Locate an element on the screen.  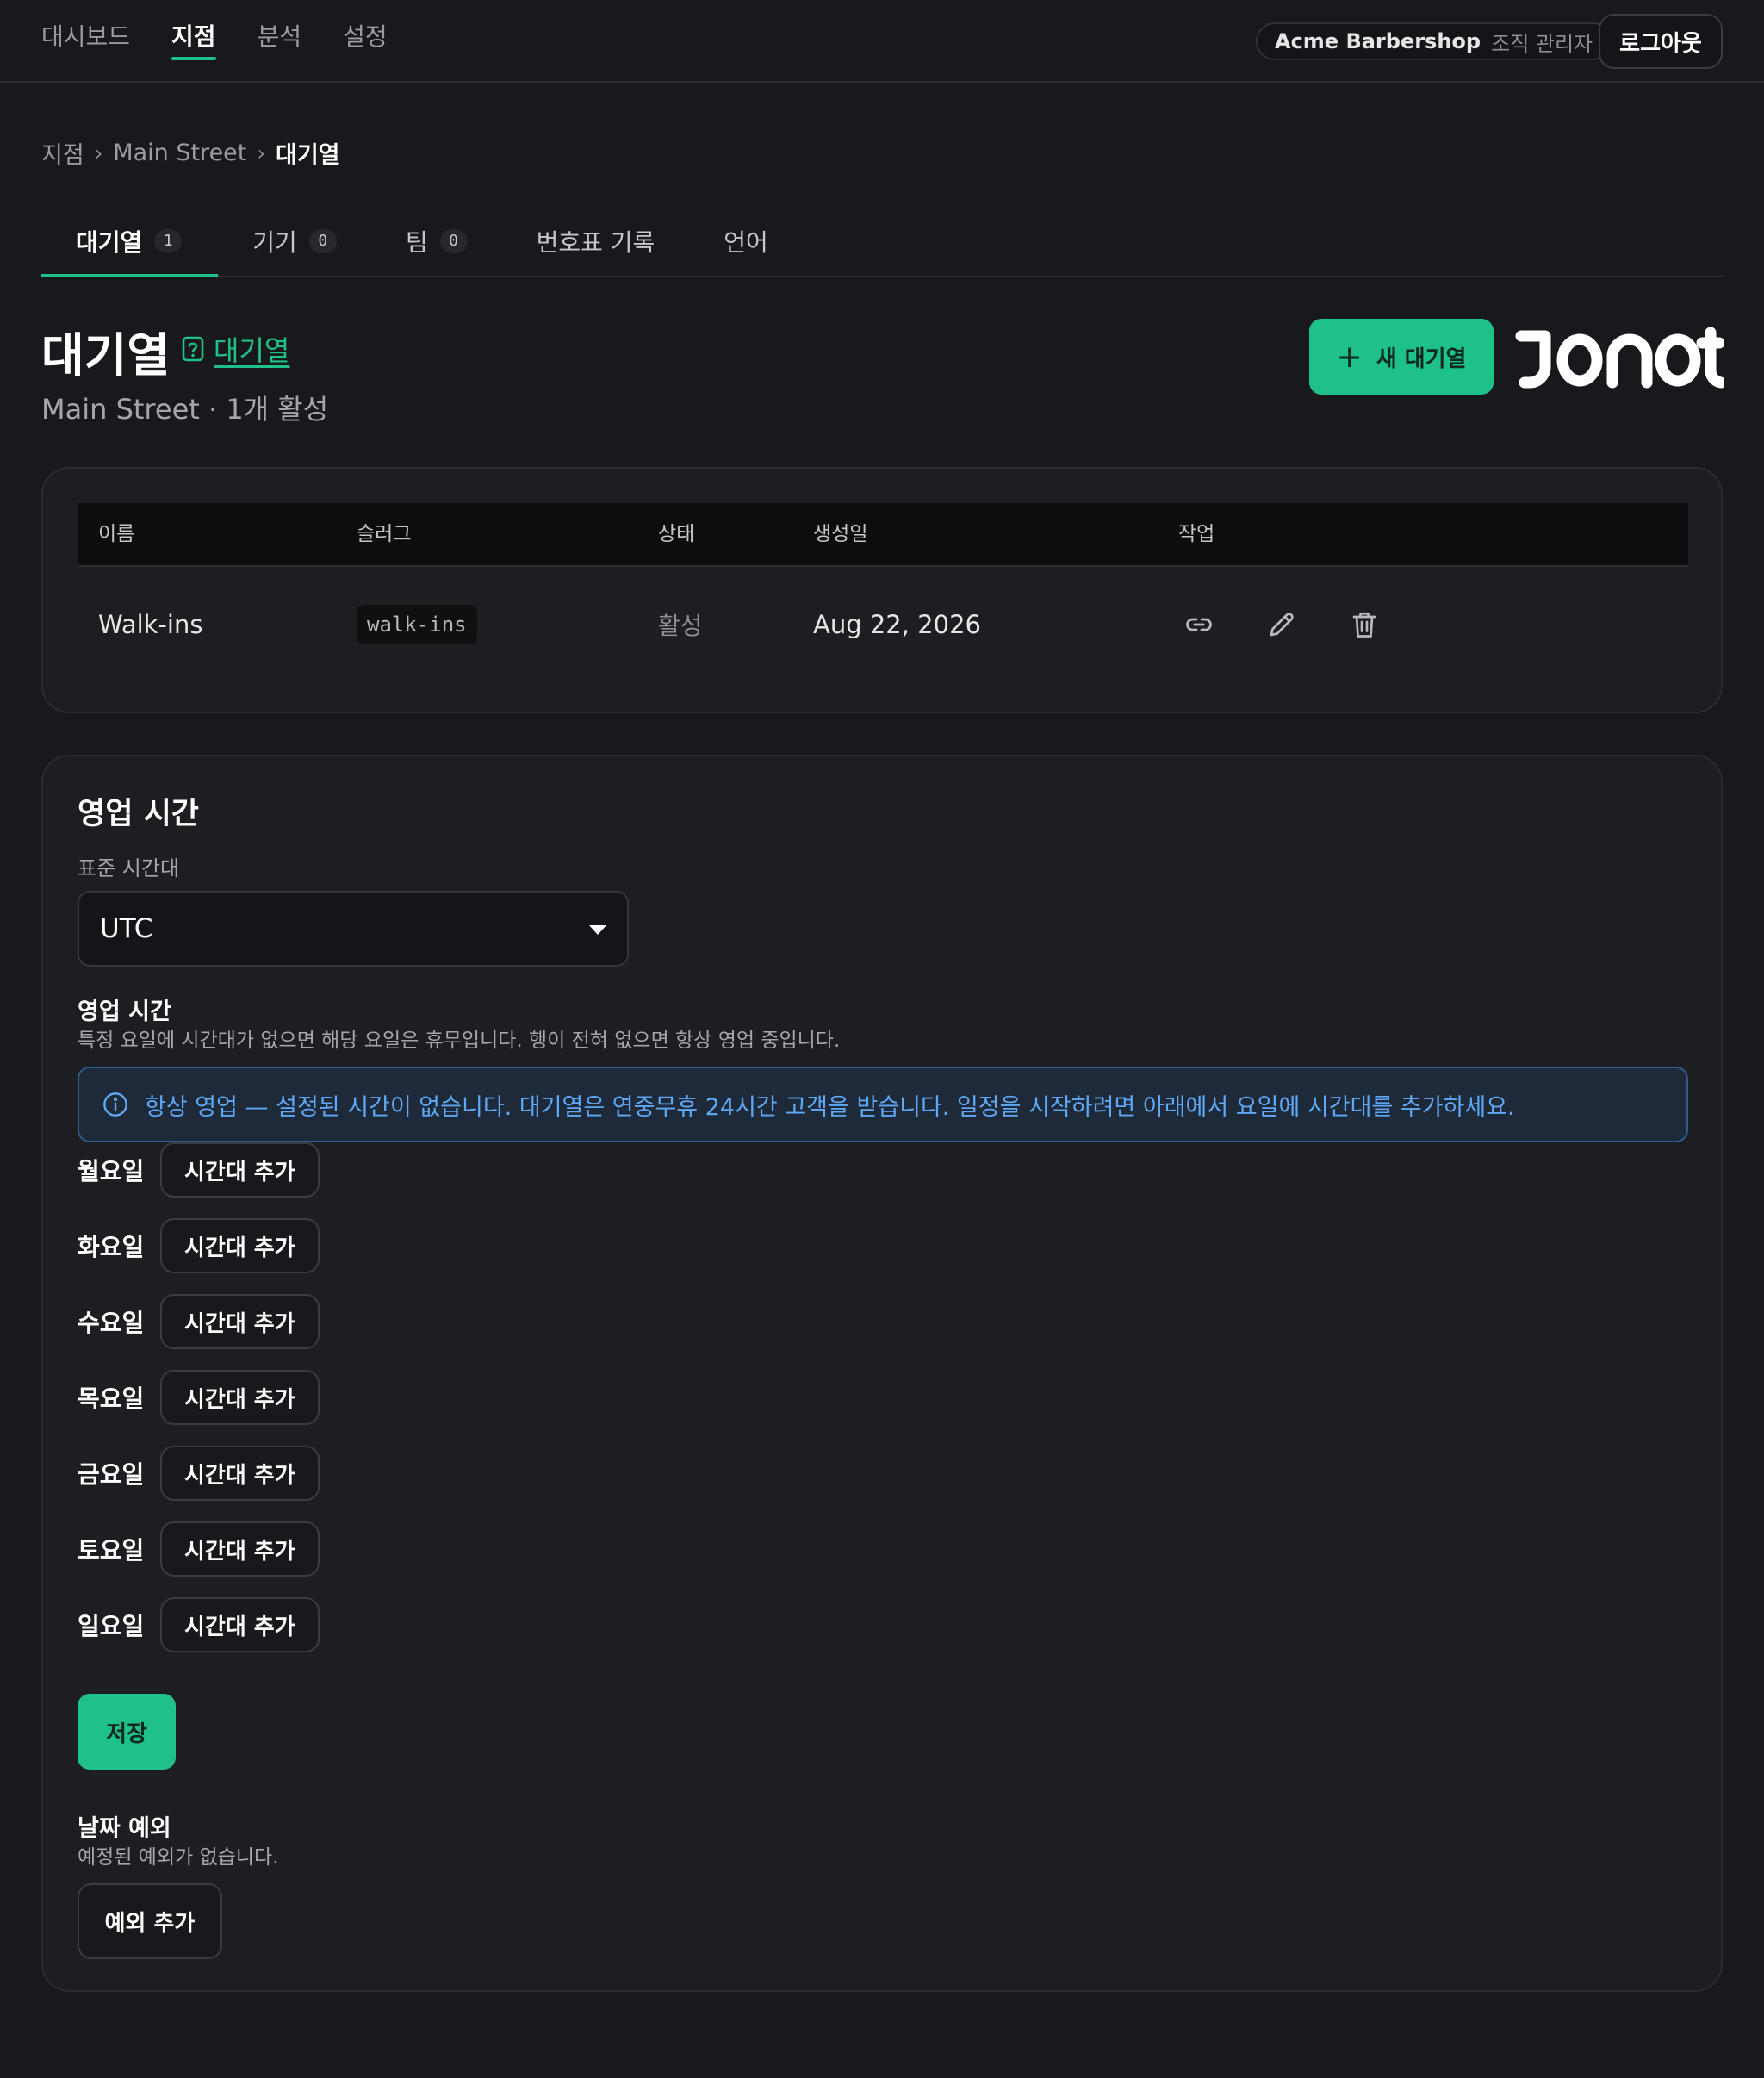
timezone-select: UTC is located at coordinates (353, 929).